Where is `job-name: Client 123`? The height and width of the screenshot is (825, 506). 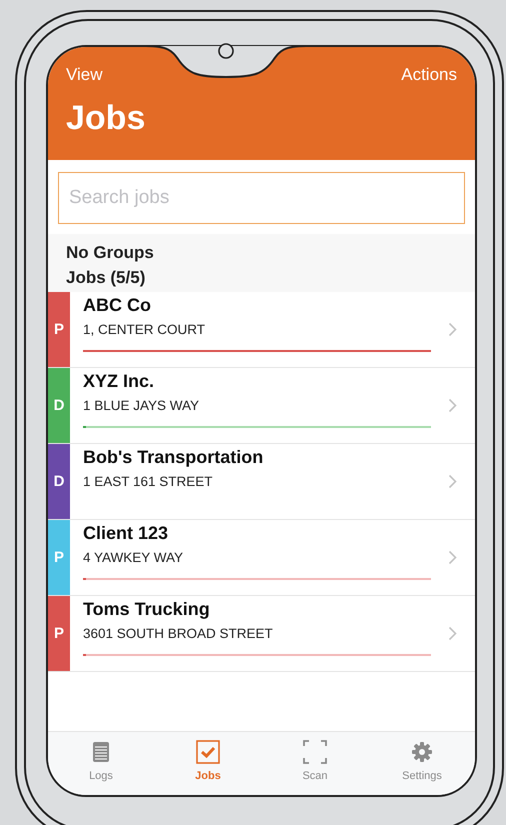
job-name: Client 123 is located at coordinates (126, 533).